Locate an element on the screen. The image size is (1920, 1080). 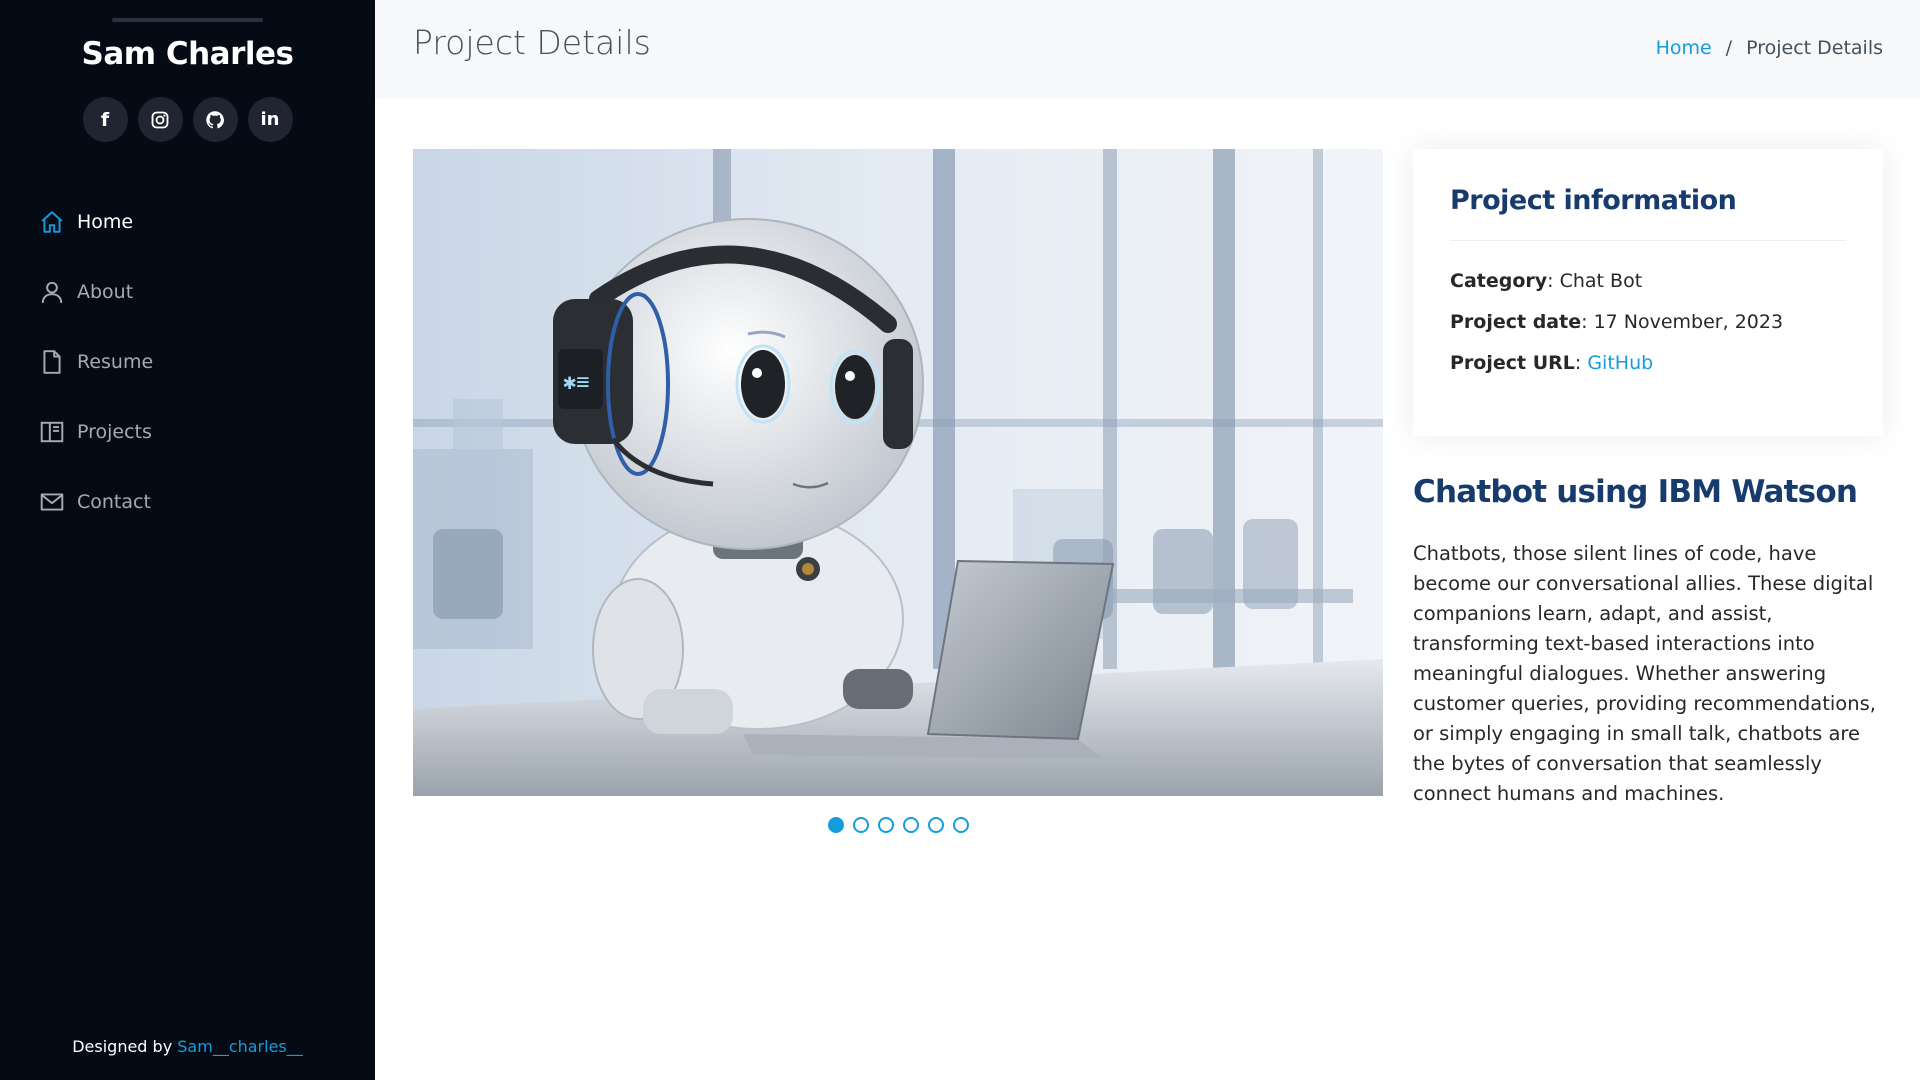
instagram-link is located at coordinates (160, 119).